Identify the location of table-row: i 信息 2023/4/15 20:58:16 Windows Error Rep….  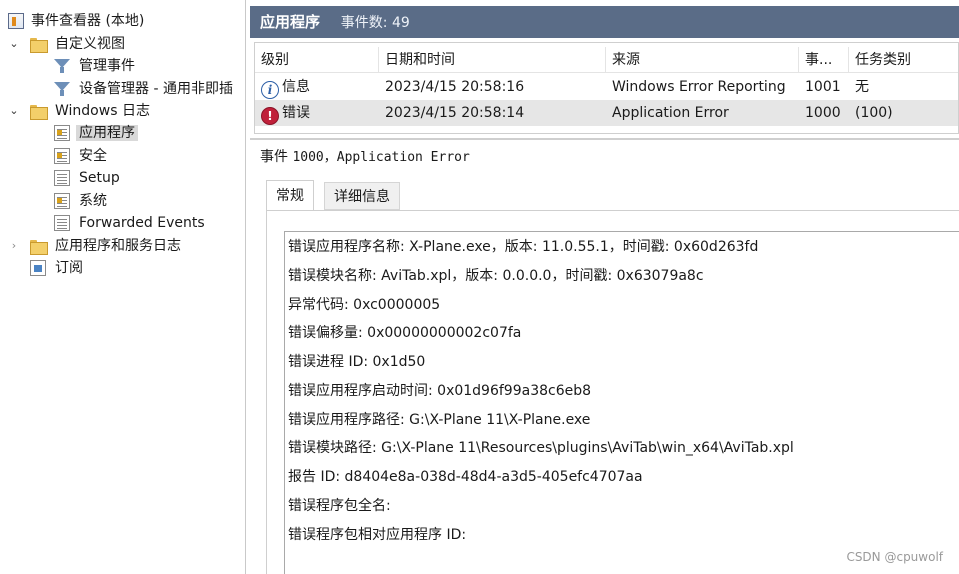
(606, 87).